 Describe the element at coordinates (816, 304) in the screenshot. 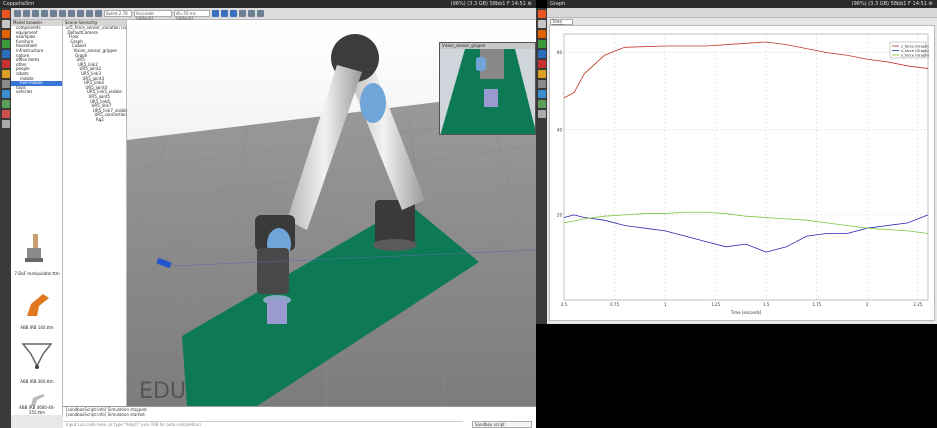

I see `x-tick-label: 1.75` at that location.